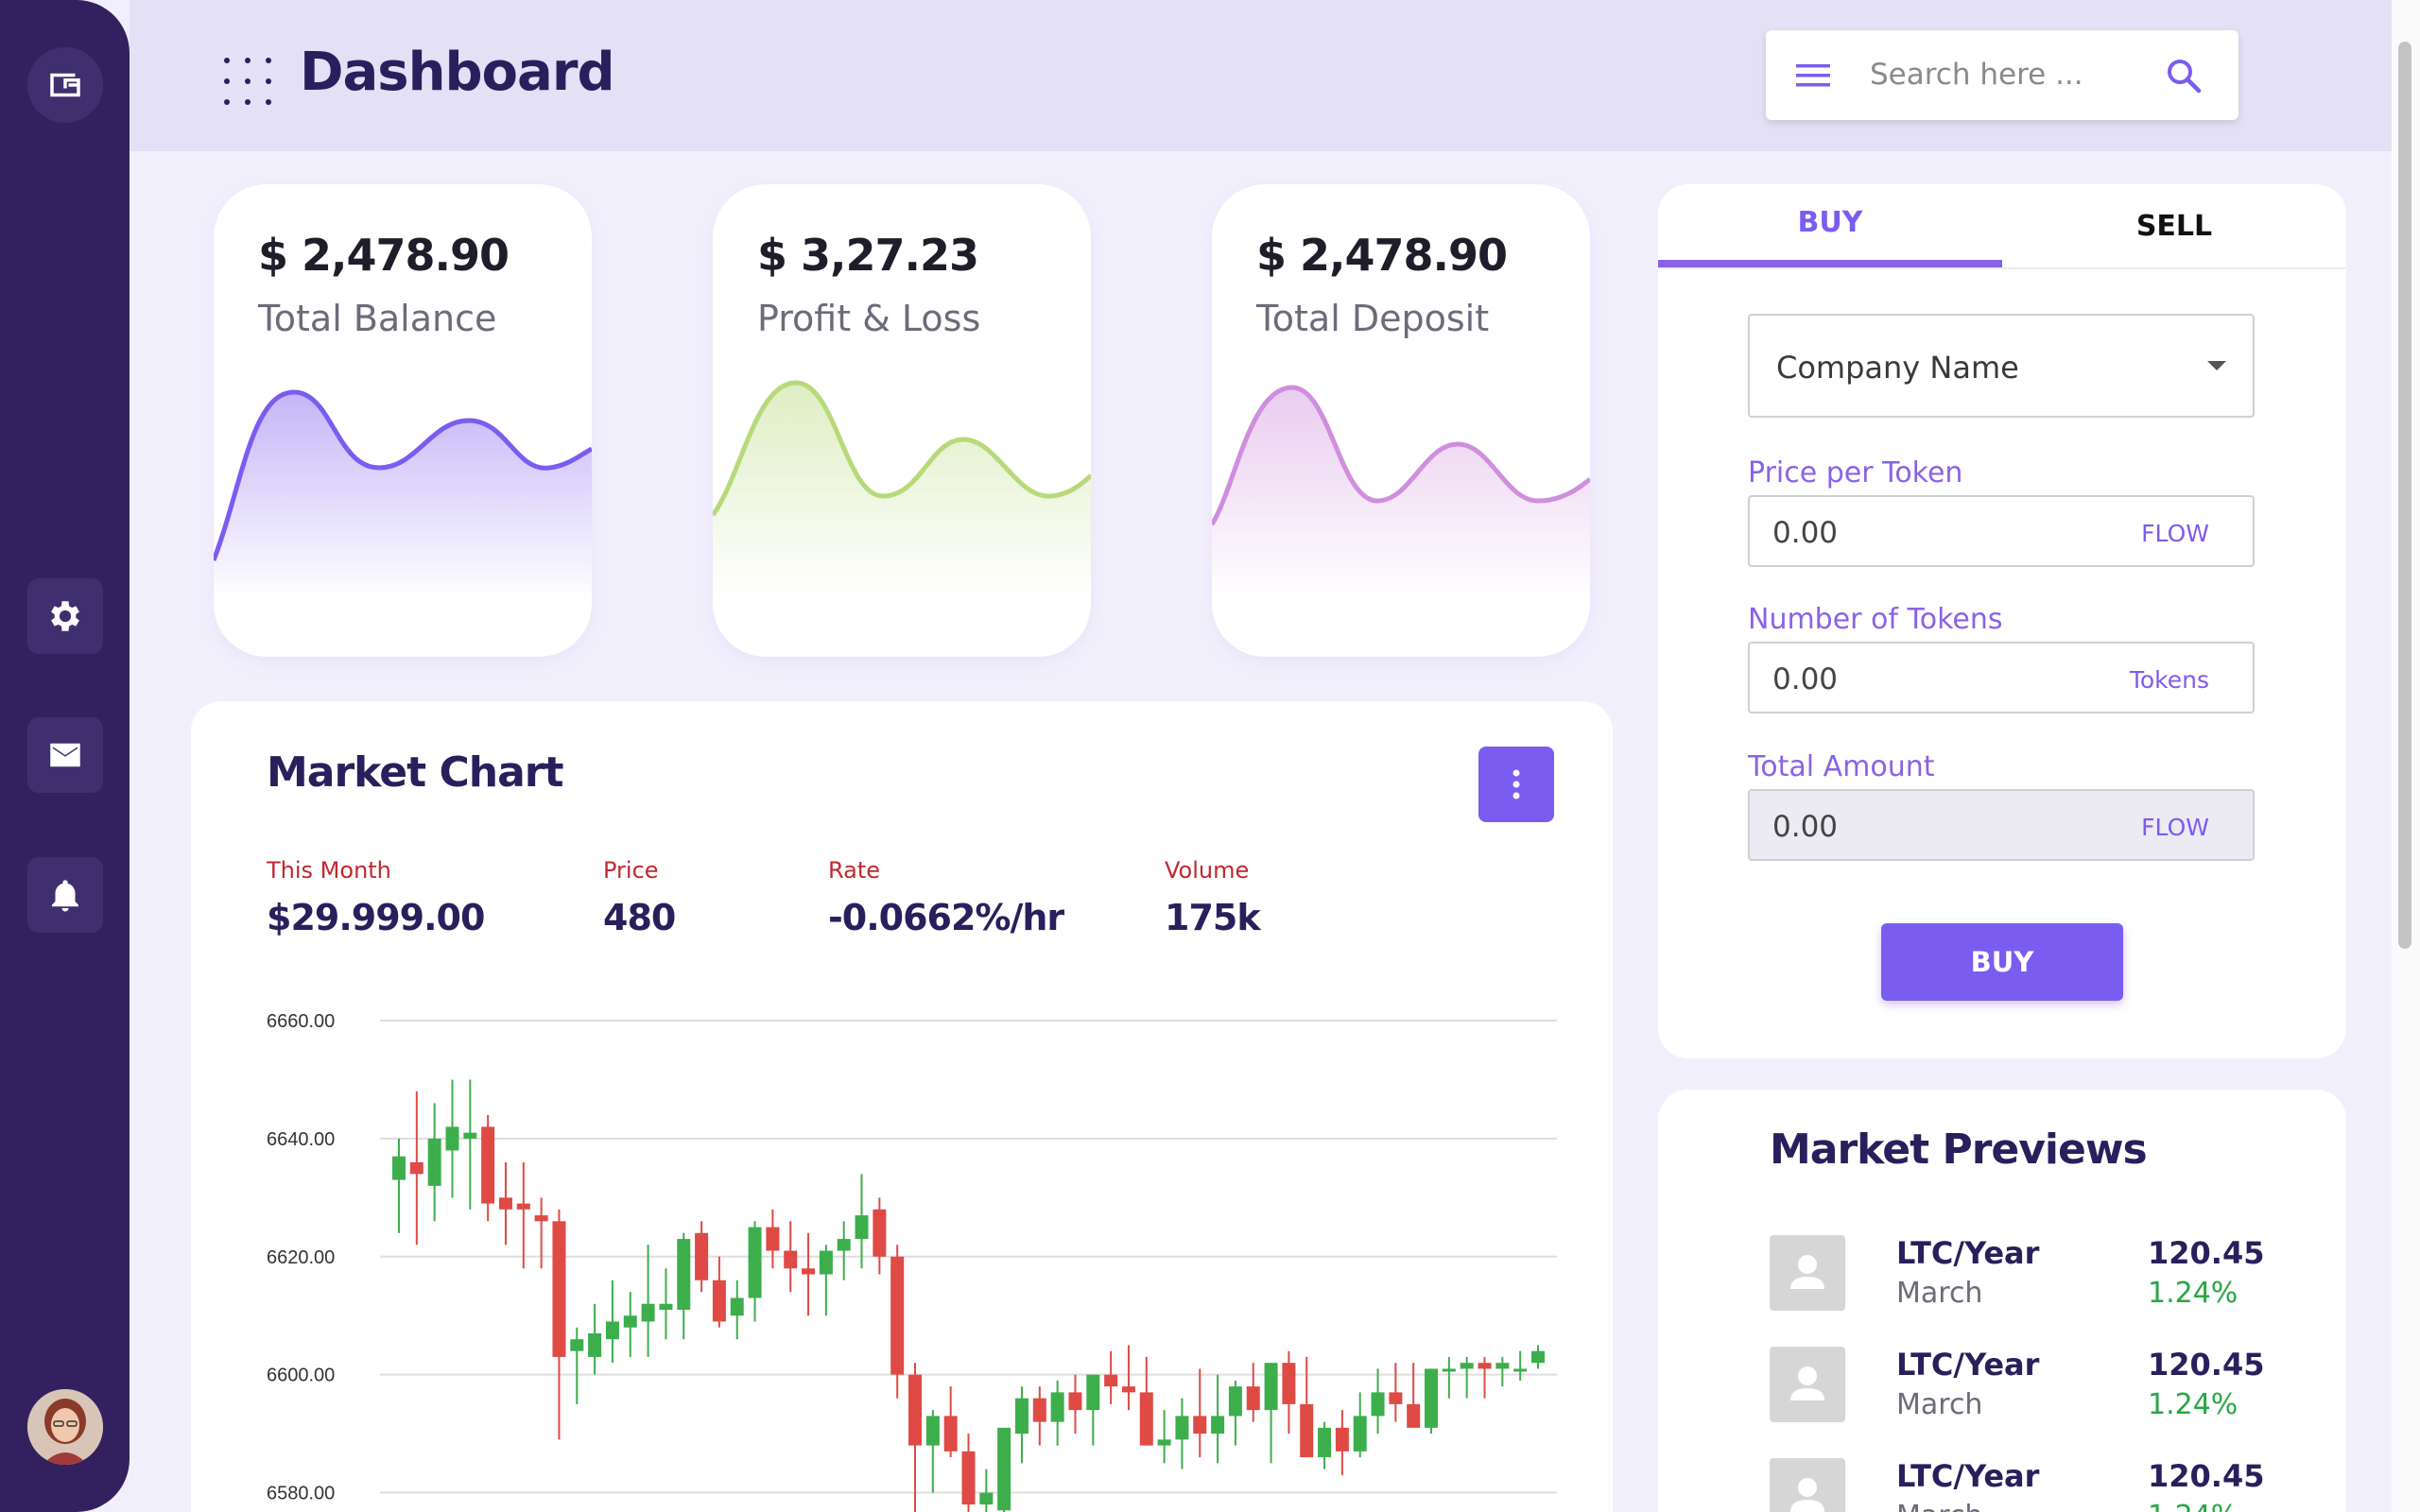 The width and height of the screenshot is (2420, 1512). Describe the element at coordinates (376, 897) in the screenshot. I see `metric-this-month: This Month $29.999.00` at that location.